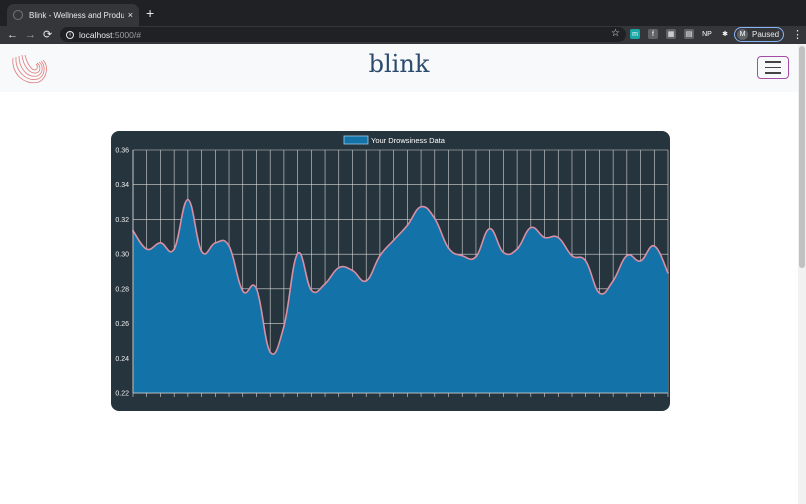 The width and height of the screenshot is (806, 504). I want to click on y-tick-label: 0.32, so click(122, 220).